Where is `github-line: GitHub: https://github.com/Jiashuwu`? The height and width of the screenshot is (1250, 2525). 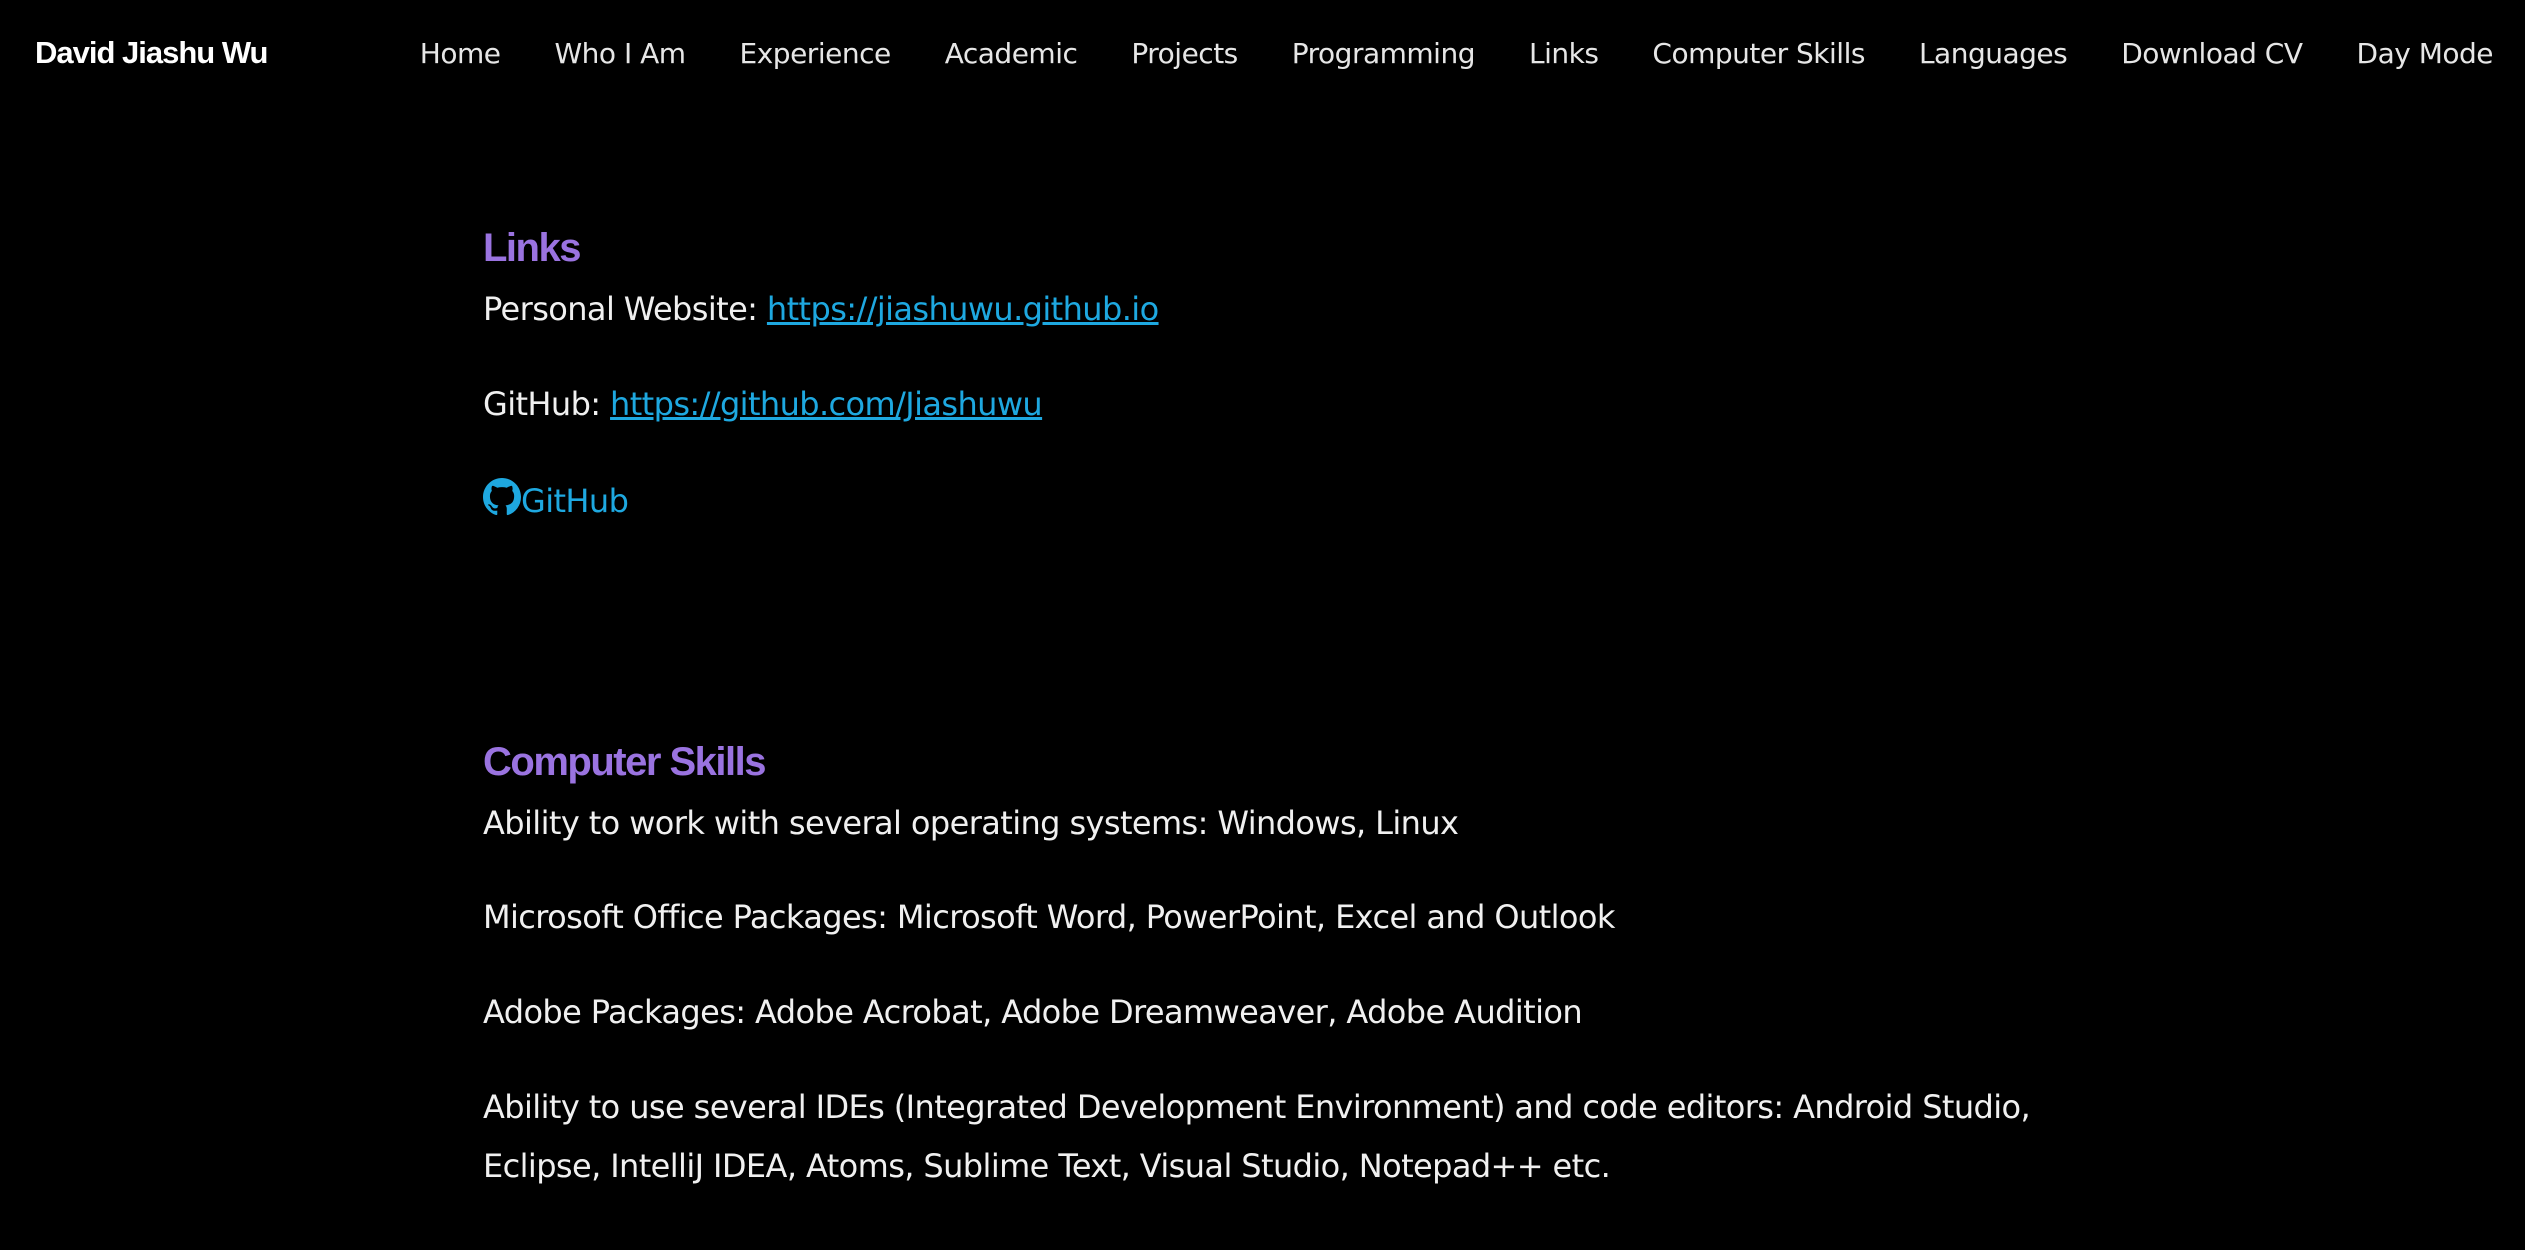
github-line: GitHub: https://github.com/Jiashuwu is located at coordinates (763, 404).